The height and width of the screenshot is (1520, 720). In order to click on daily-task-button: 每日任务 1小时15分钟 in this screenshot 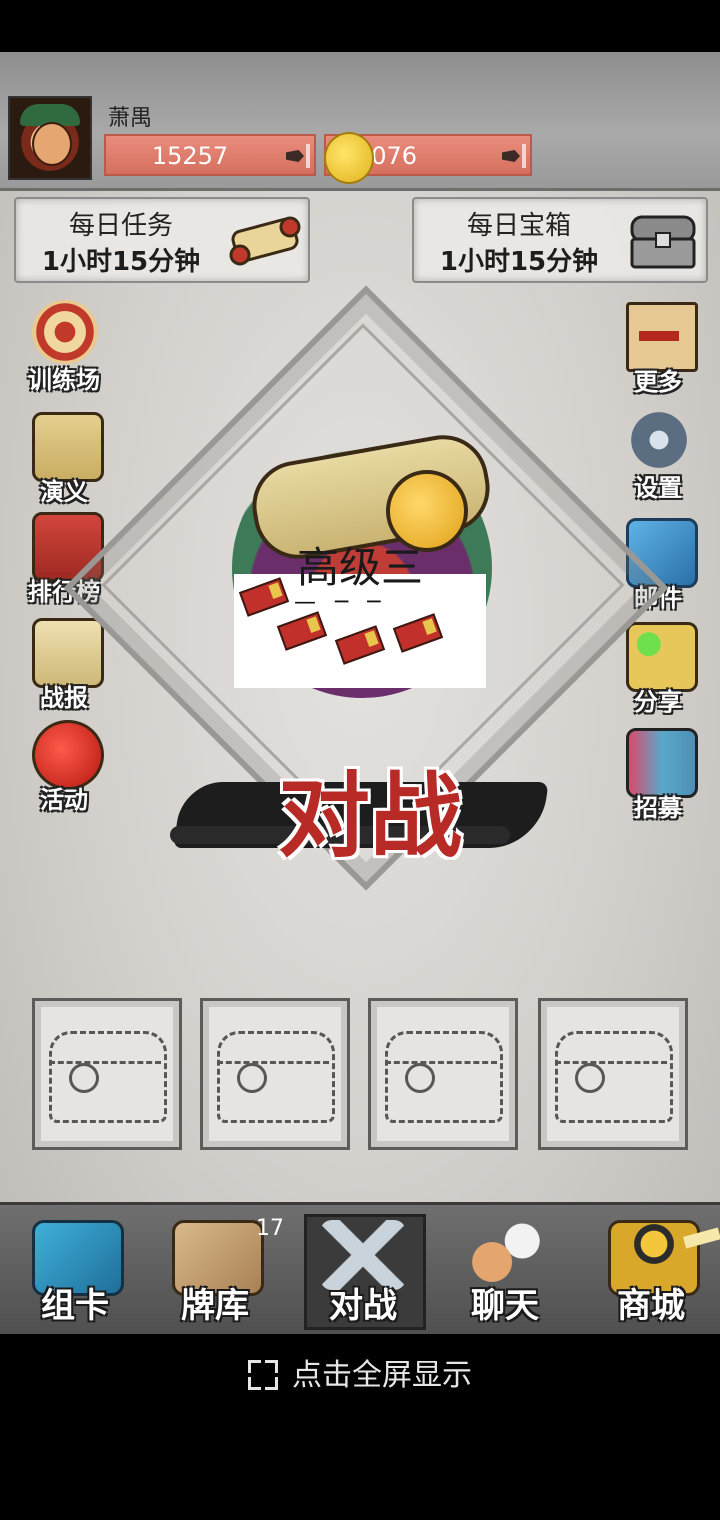, I will do `click(162, 240)`.